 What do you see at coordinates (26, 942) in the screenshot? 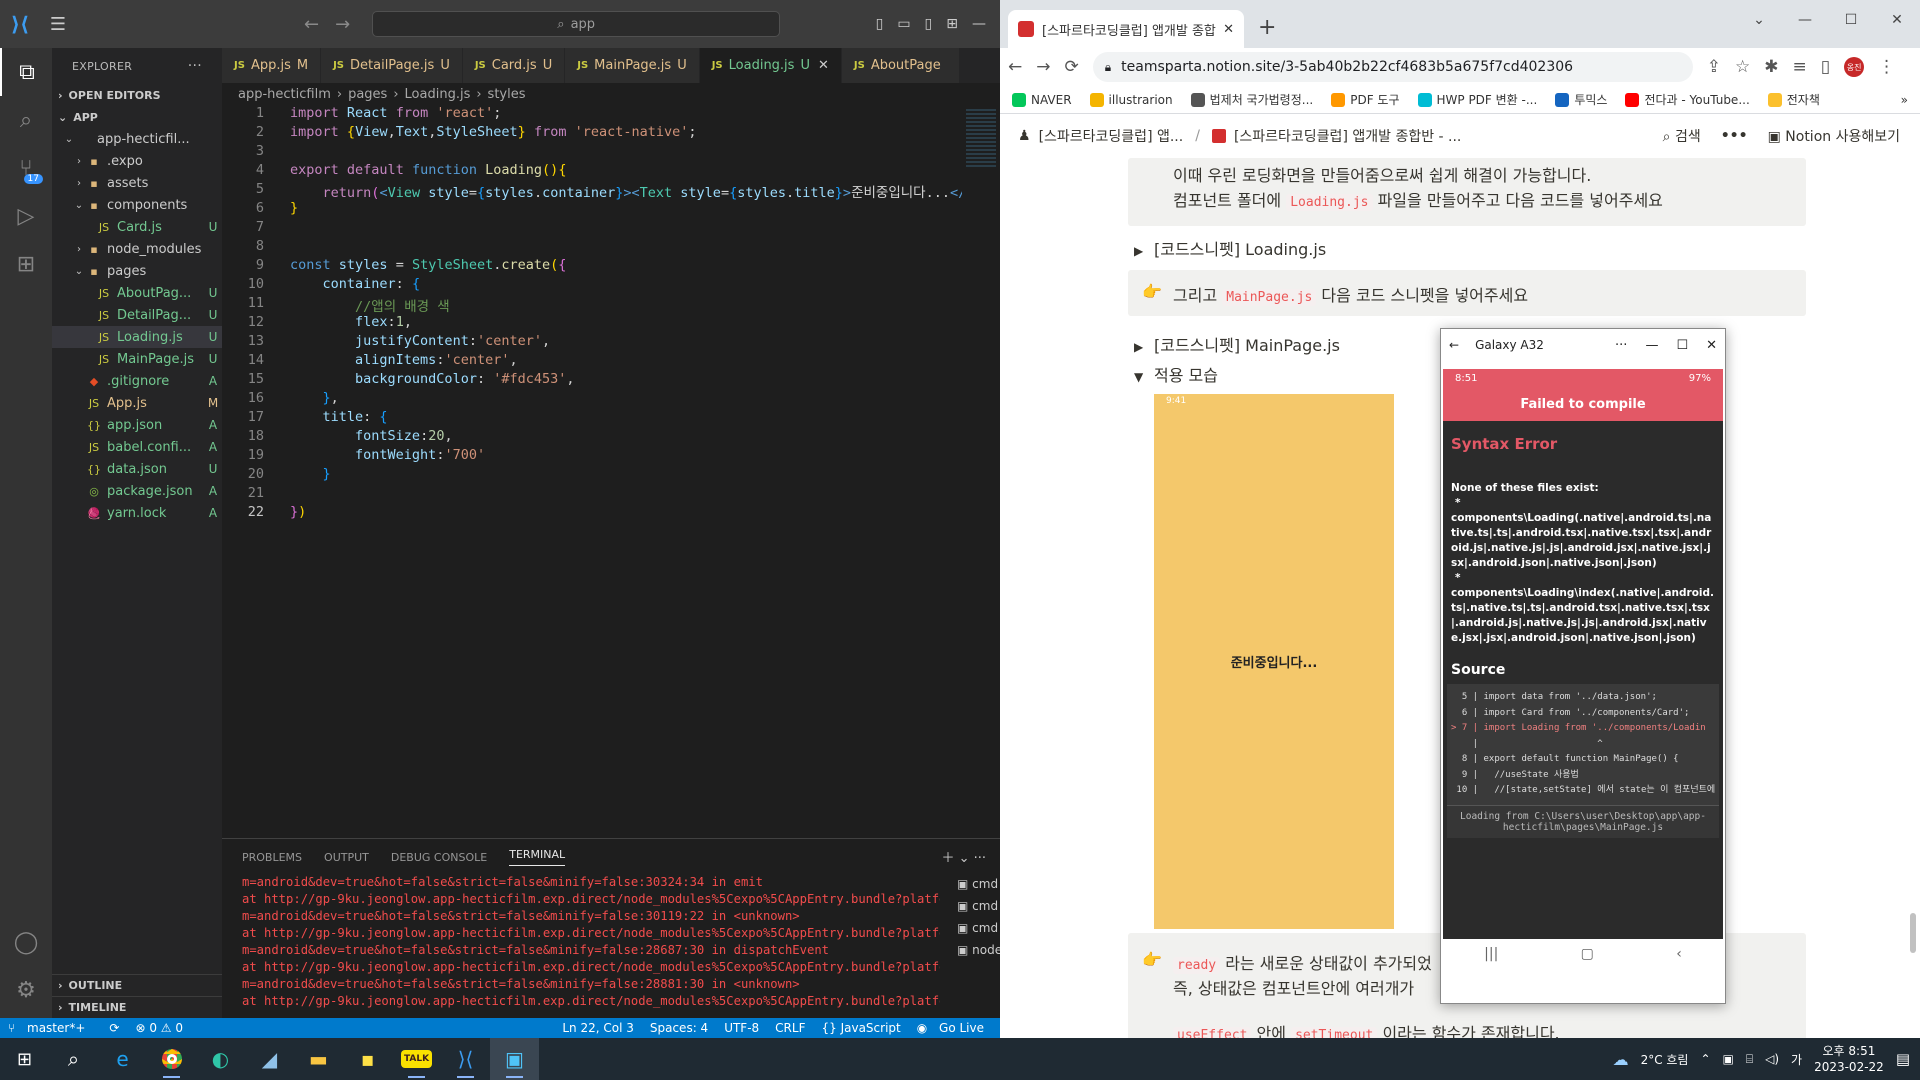
I see `account-icon: ◯` at bounding box center [26, 942].